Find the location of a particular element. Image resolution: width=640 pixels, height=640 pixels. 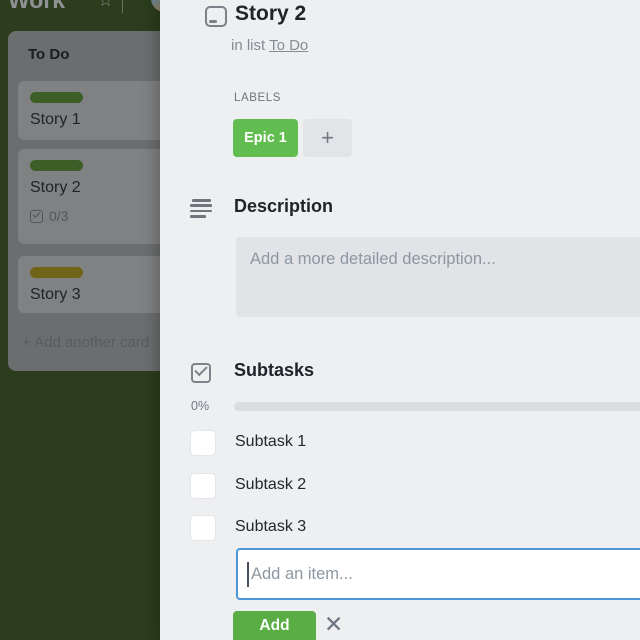

user-avatar is located at coordinates (155, 6).